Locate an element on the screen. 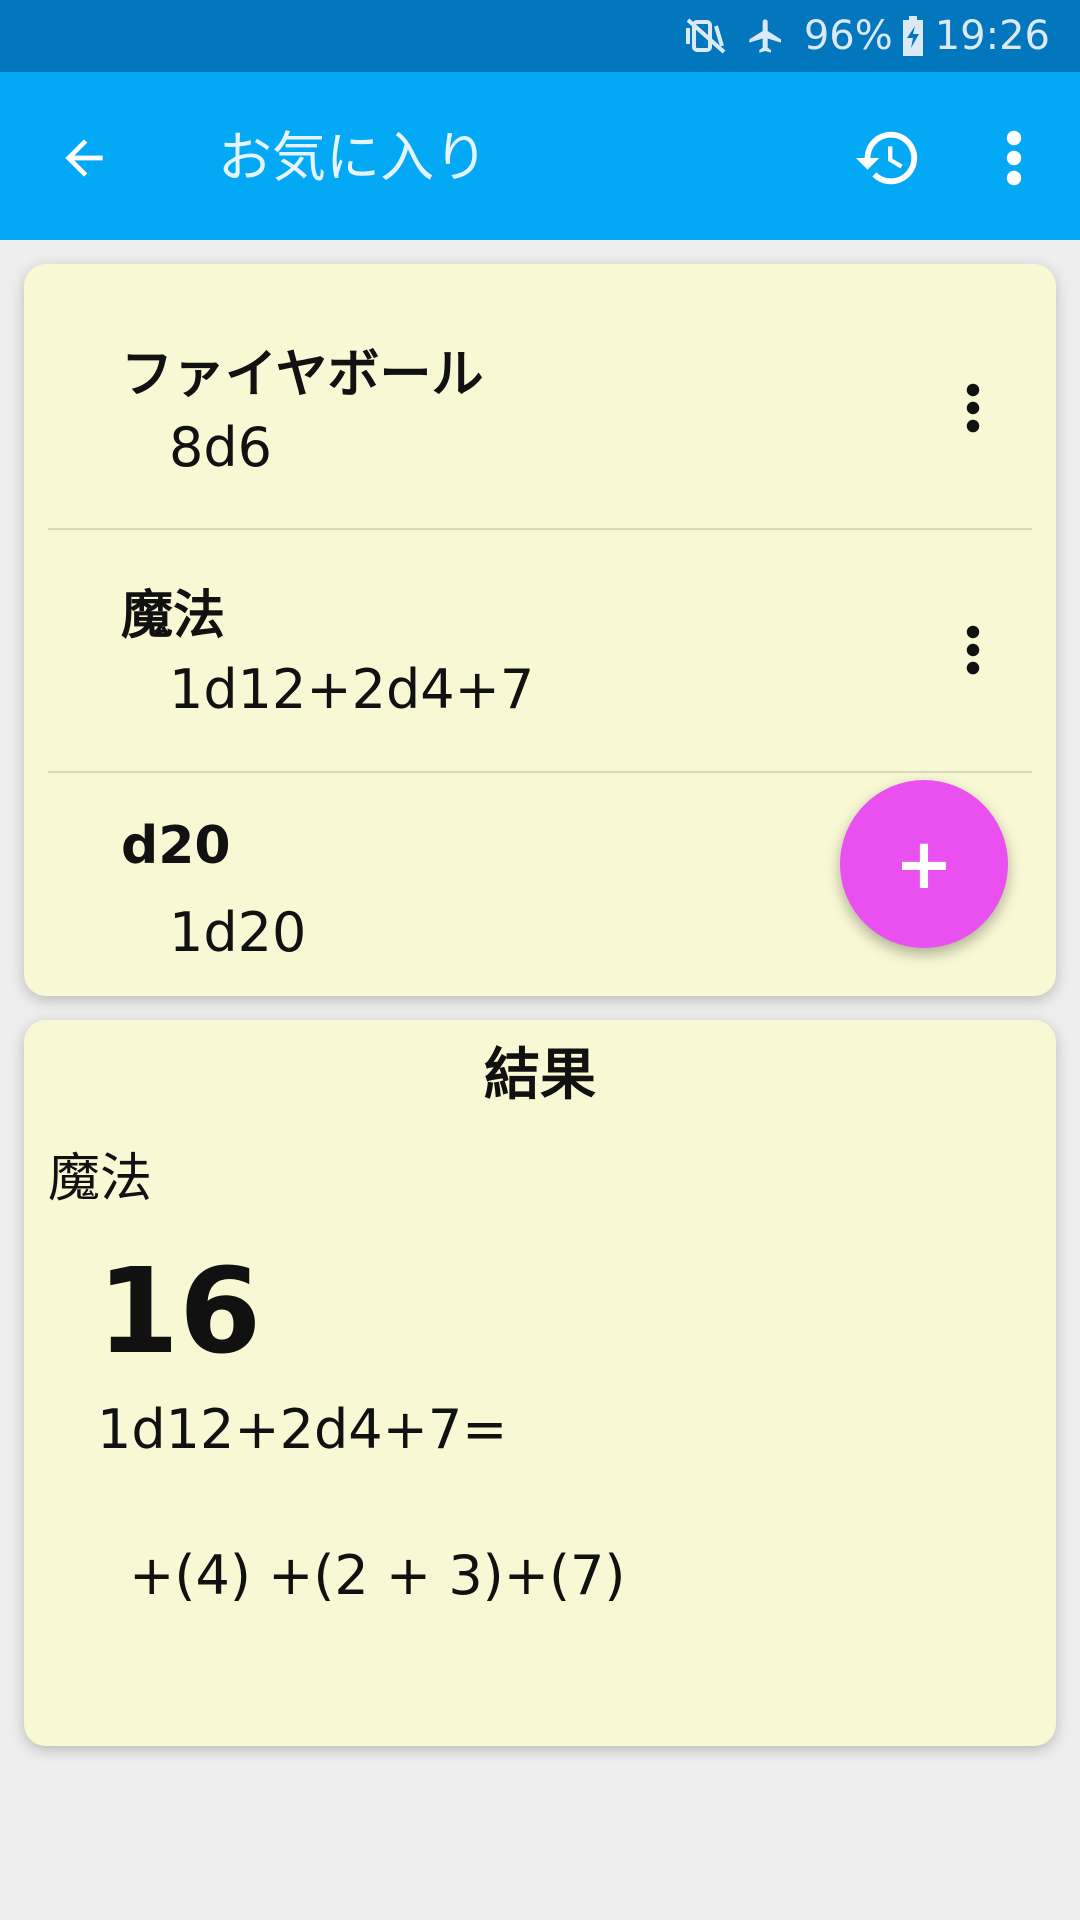 The image size is (1080, 1920). clock: 19:26 is located at coordinates (992, 36).